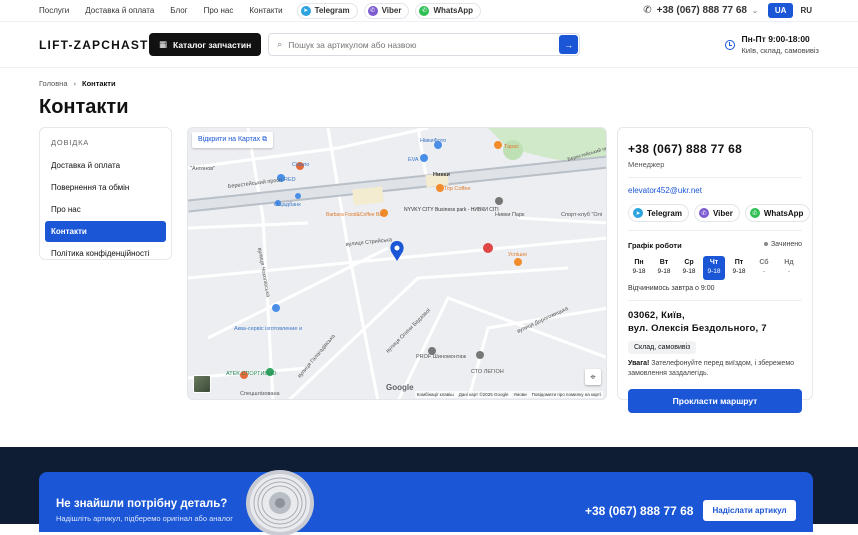 The height and width of the screenshot is (535, 858). What do you see at coordinates (780, 10) in the screenshot?
I see `lang-ua: UA` at bounding box center [780, 10].